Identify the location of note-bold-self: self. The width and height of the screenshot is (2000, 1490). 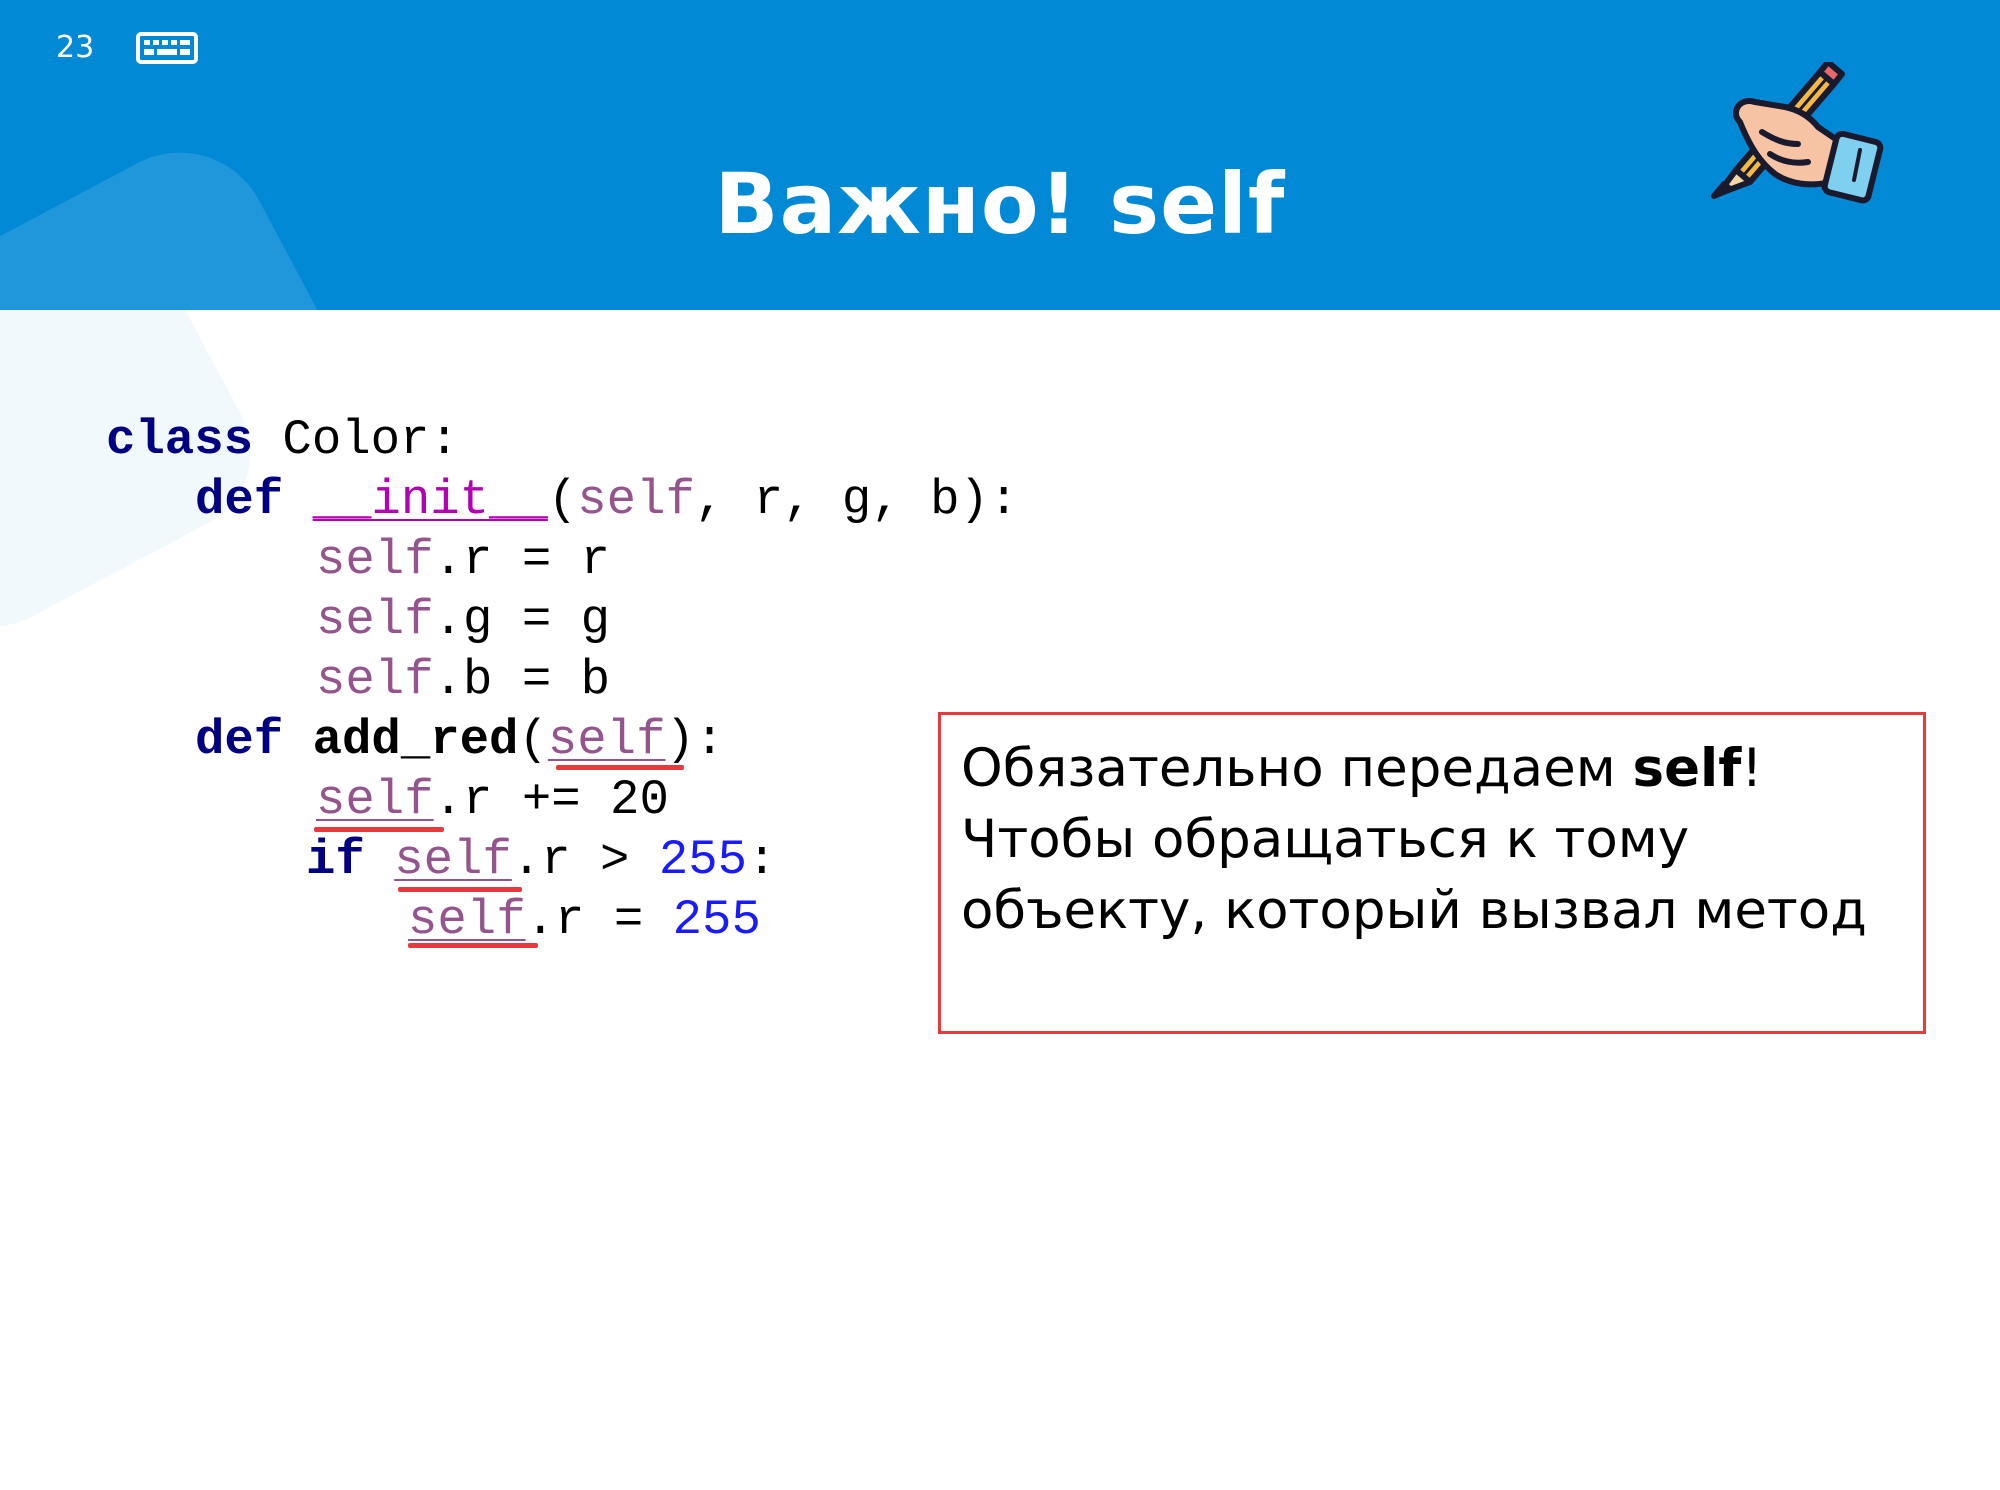
(1687, 768).